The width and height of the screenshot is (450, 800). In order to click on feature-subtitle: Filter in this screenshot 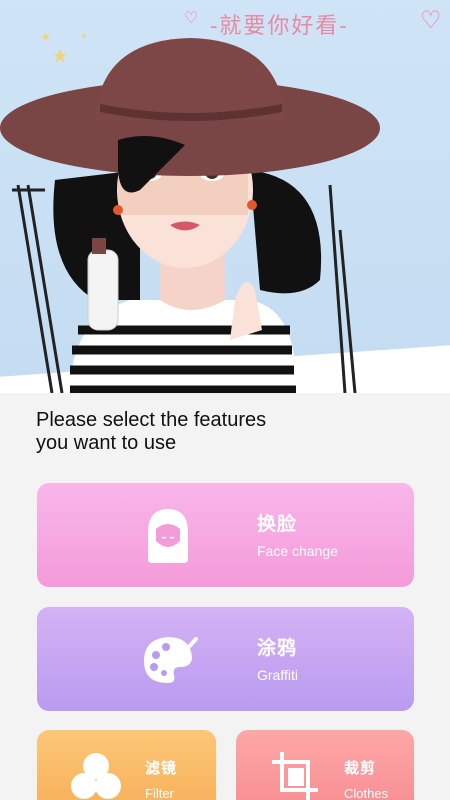, I will do `click(159, 793)`.